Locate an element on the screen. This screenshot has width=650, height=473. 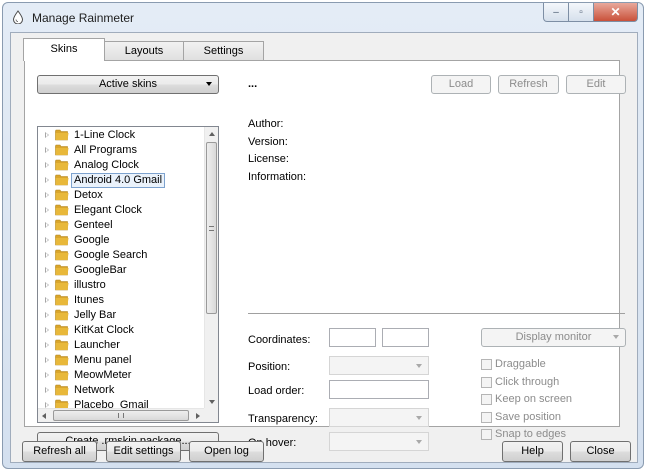
scroll-down-arrow-icon is located at coordinates (212, 402).